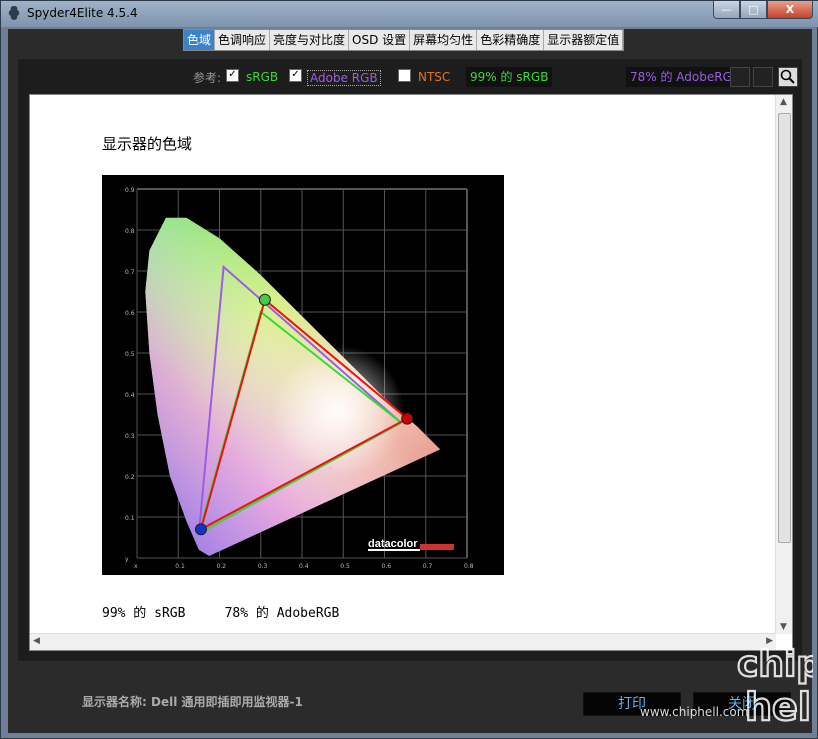 This screenshot has height=739, width=818. I want to click on tab-uniformity: 屏幕均匀性, so click(444, 40).